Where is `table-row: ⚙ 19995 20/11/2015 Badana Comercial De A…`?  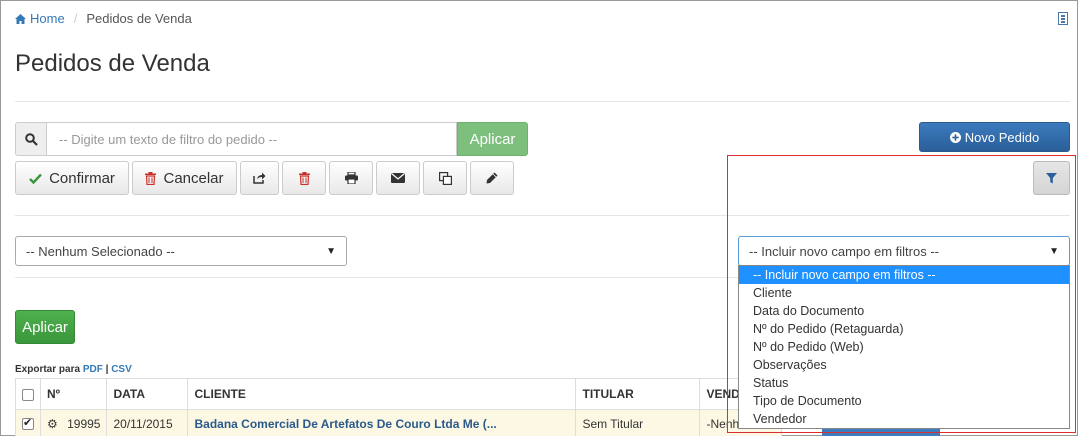 table-row: ⚙ 19995 20/11/2015 Badana Comercial De A… is located at coordinates (398, 422).